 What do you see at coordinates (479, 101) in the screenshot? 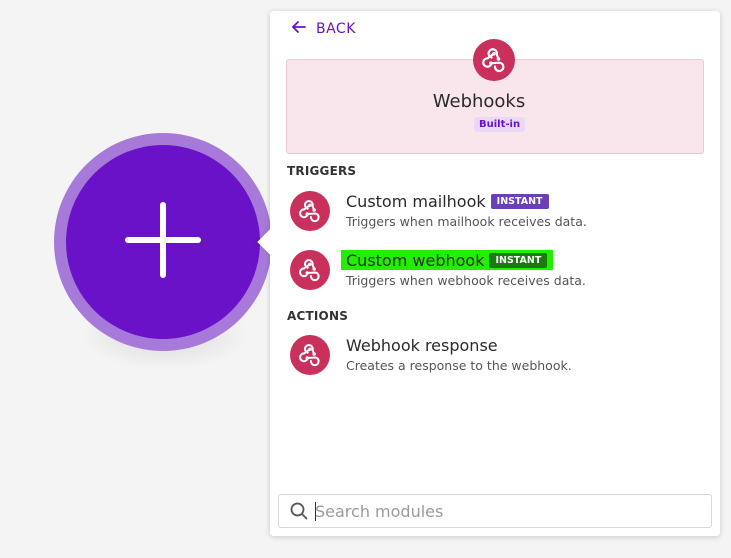
I see `app-name: Webhooks` at bounding box center [479, 101].